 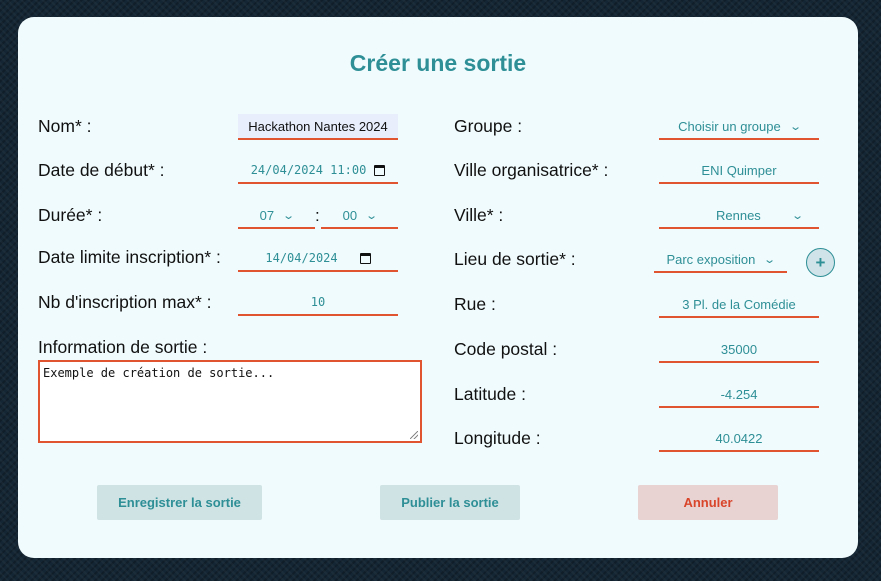 What do you see at coordinates (531, 170) in the screenshot?
I see `ville-org-label: Ville organisatrice* :` at bounding box center [531, 170].